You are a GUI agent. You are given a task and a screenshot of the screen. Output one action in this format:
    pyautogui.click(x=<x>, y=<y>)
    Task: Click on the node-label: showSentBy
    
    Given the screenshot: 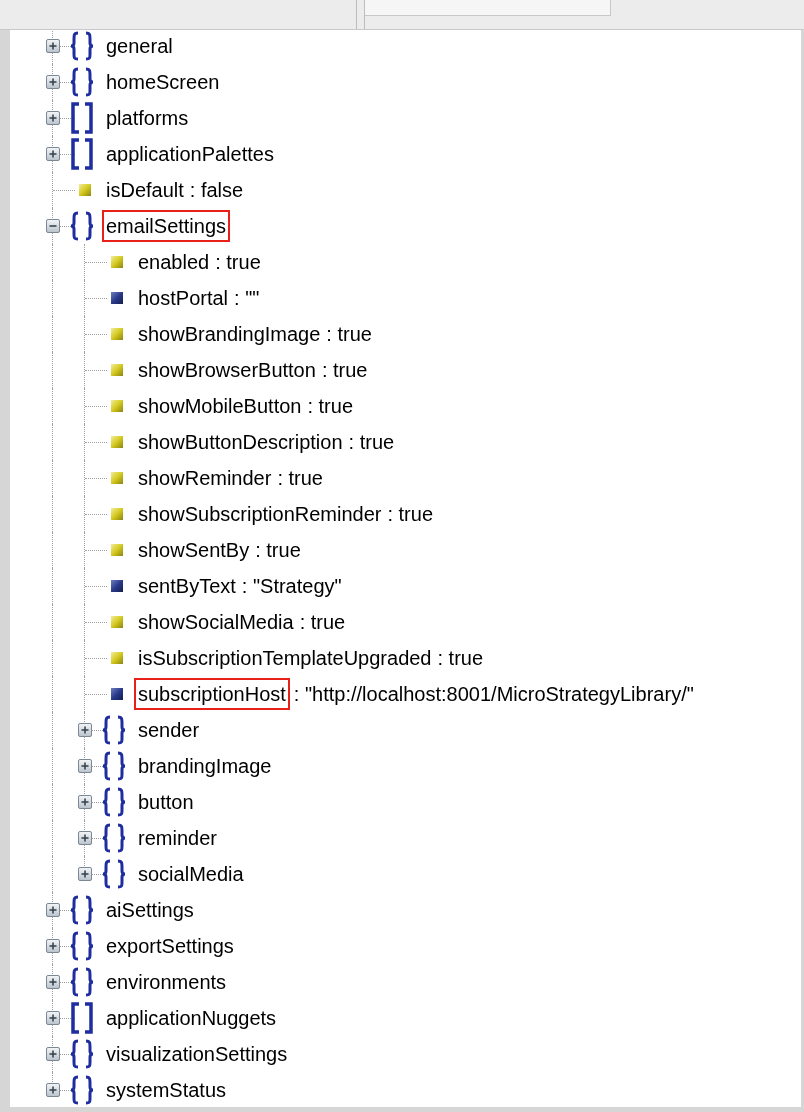 What is the action you would take?
    pyautogui.click(x=194, y=550)
    